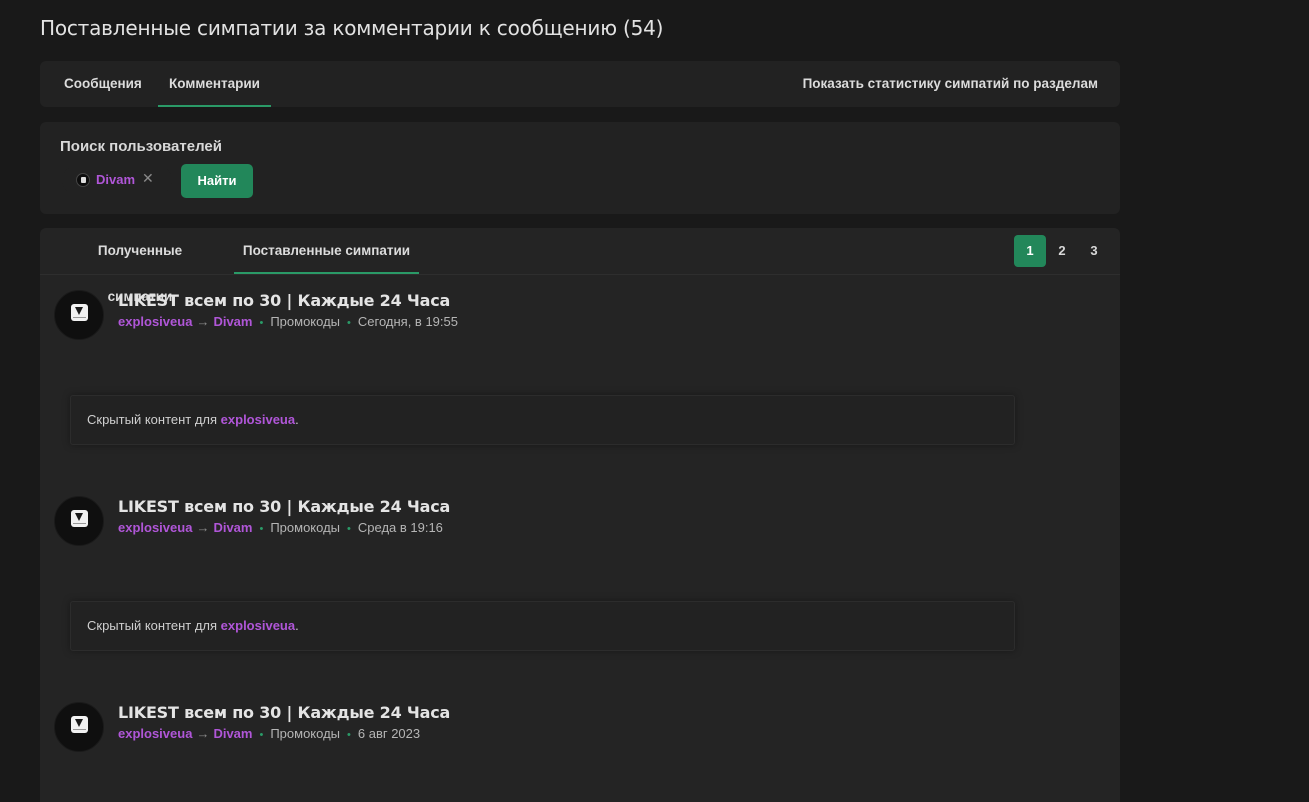 This screenshot has width=1309, height=802. I want to click on token-avatar, so click(83, 180).